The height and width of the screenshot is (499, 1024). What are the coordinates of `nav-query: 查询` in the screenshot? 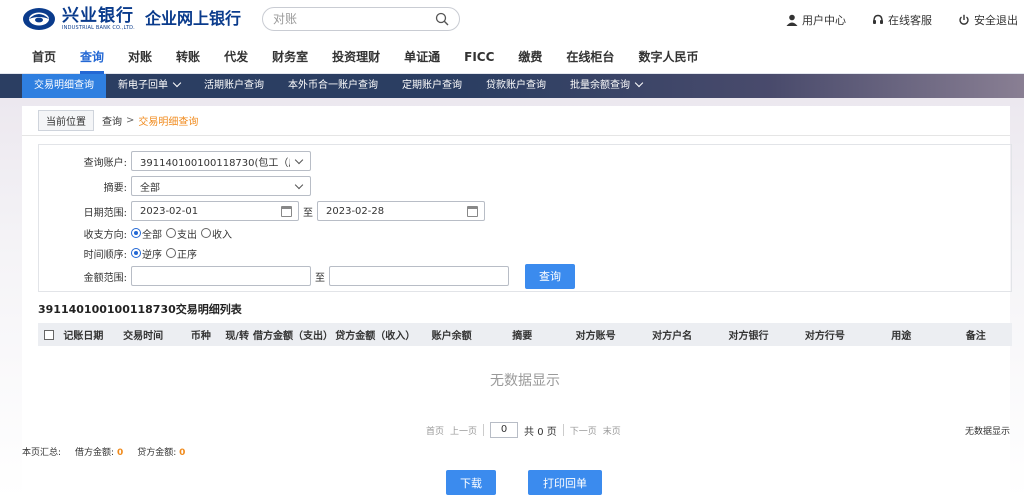 It's located at (92, 57).